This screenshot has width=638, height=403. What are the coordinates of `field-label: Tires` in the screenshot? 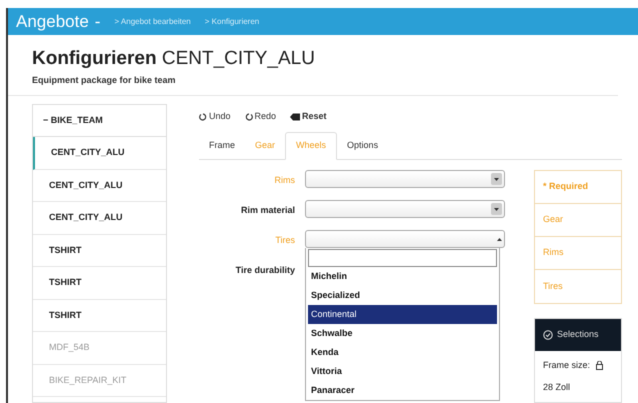 It's located at (285, 240).